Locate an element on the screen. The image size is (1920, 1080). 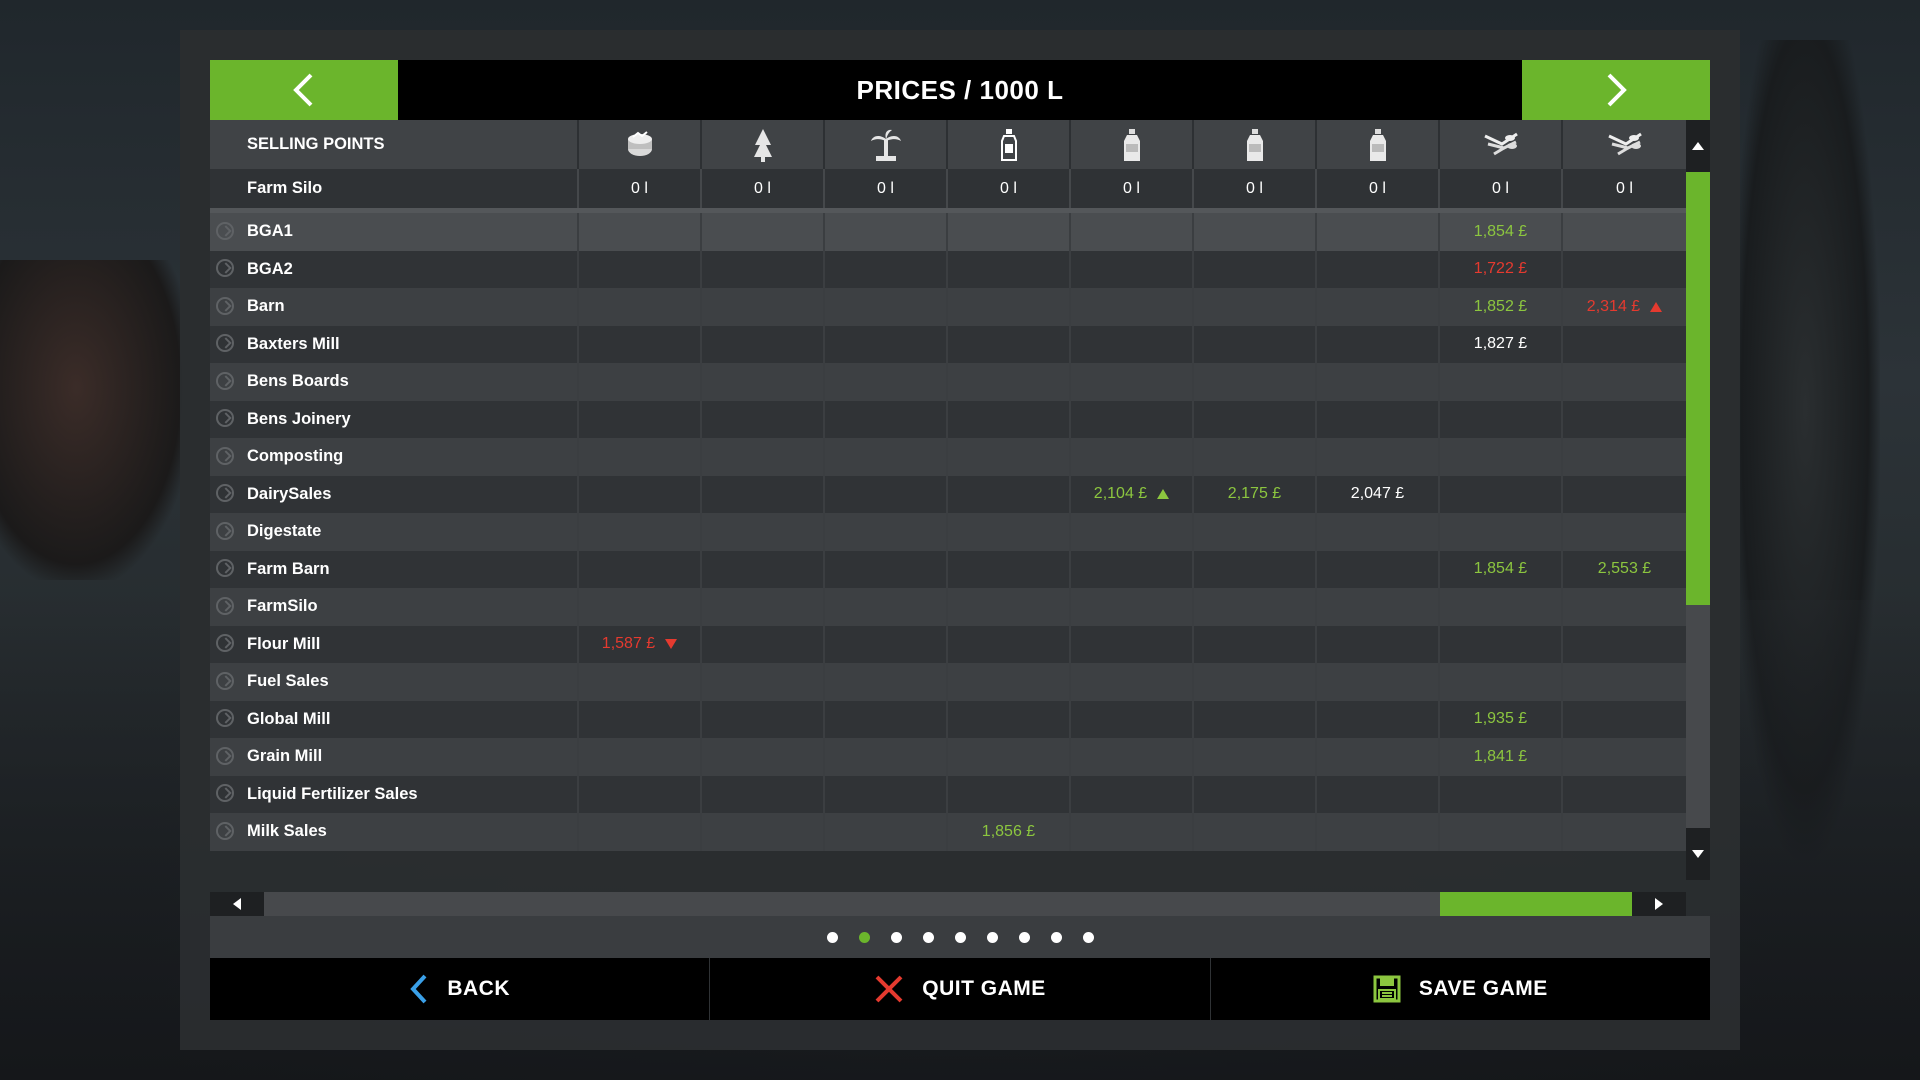
table-row: BGA2 1,722 £ is located at coordinates (948, 269).